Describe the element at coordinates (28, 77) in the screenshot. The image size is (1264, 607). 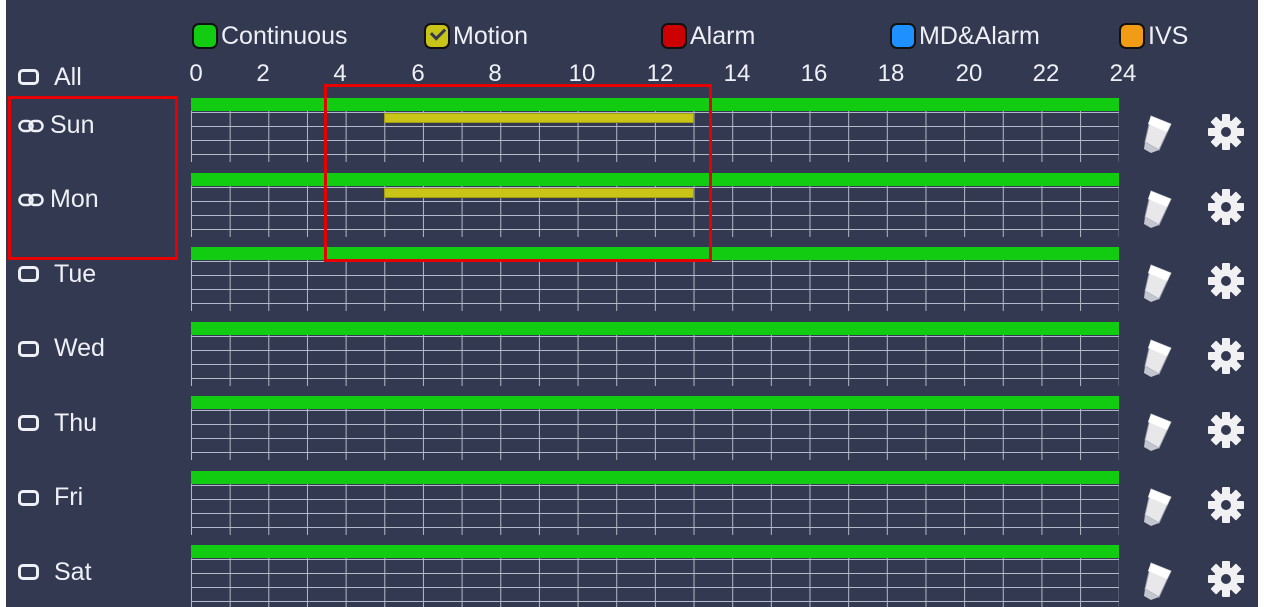
I see `all-checkbox-icon` at that location.